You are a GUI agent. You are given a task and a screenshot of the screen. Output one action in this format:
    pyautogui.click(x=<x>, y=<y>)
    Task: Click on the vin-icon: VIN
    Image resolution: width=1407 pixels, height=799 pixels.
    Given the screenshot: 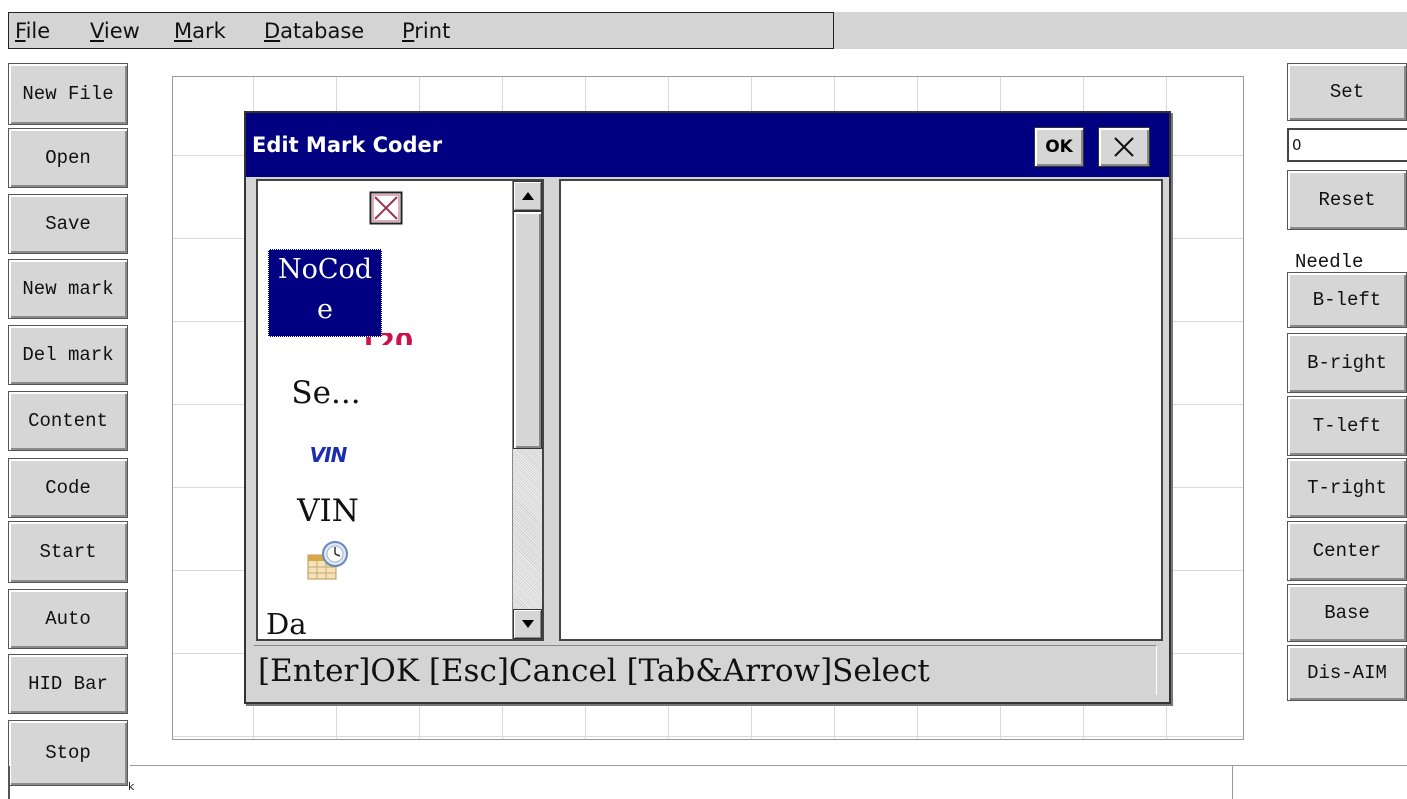 What is the action you would take?
    pyautogui.click(x=328, y=455)
    